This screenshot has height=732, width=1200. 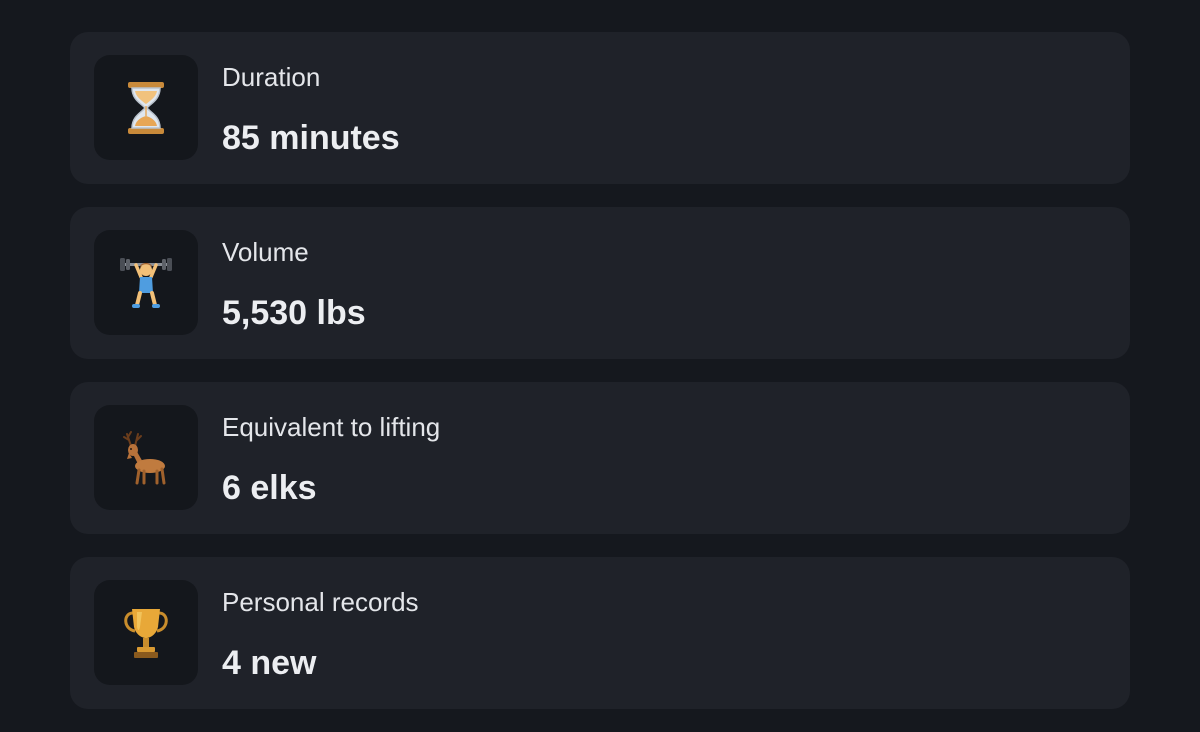 What do you see at coordinates (265, 252) in the screenshot?
I see `stat-label: Volume` at bounding box center [265, 252].